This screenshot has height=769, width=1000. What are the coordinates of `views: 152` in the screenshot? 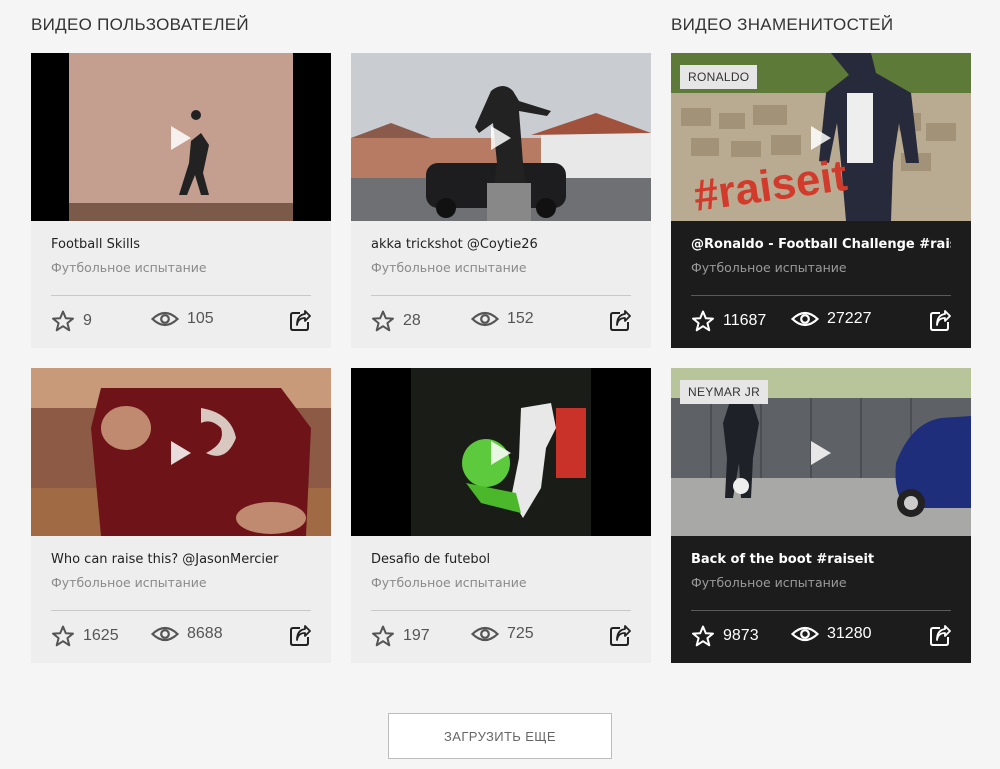 It's located at (502, 319).